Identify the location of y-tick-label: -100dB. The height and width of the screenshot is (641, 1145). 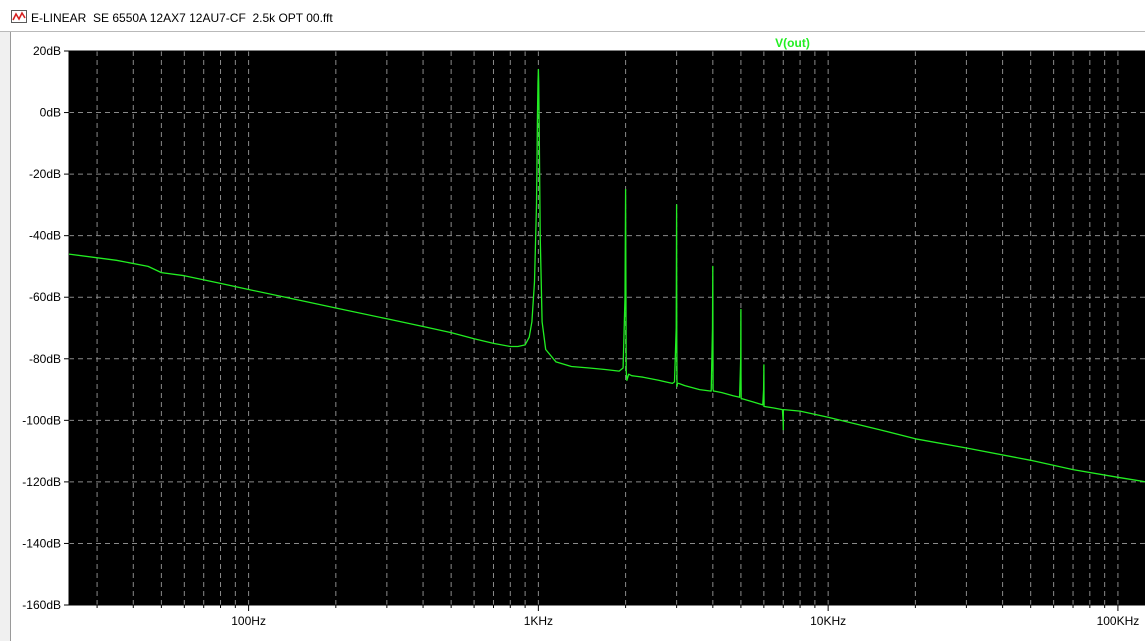
(41, 420).